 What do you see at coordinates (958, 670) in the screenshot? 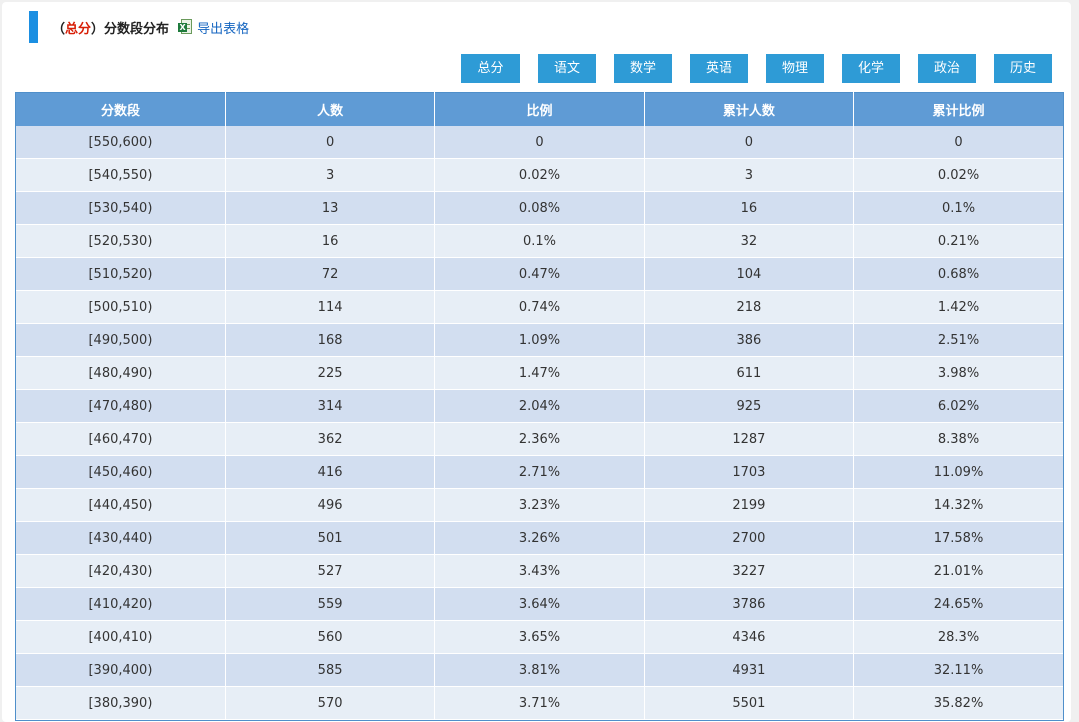
I see `cell-cumulative-ratio: 32.11%` at bounding box center [958, 670].